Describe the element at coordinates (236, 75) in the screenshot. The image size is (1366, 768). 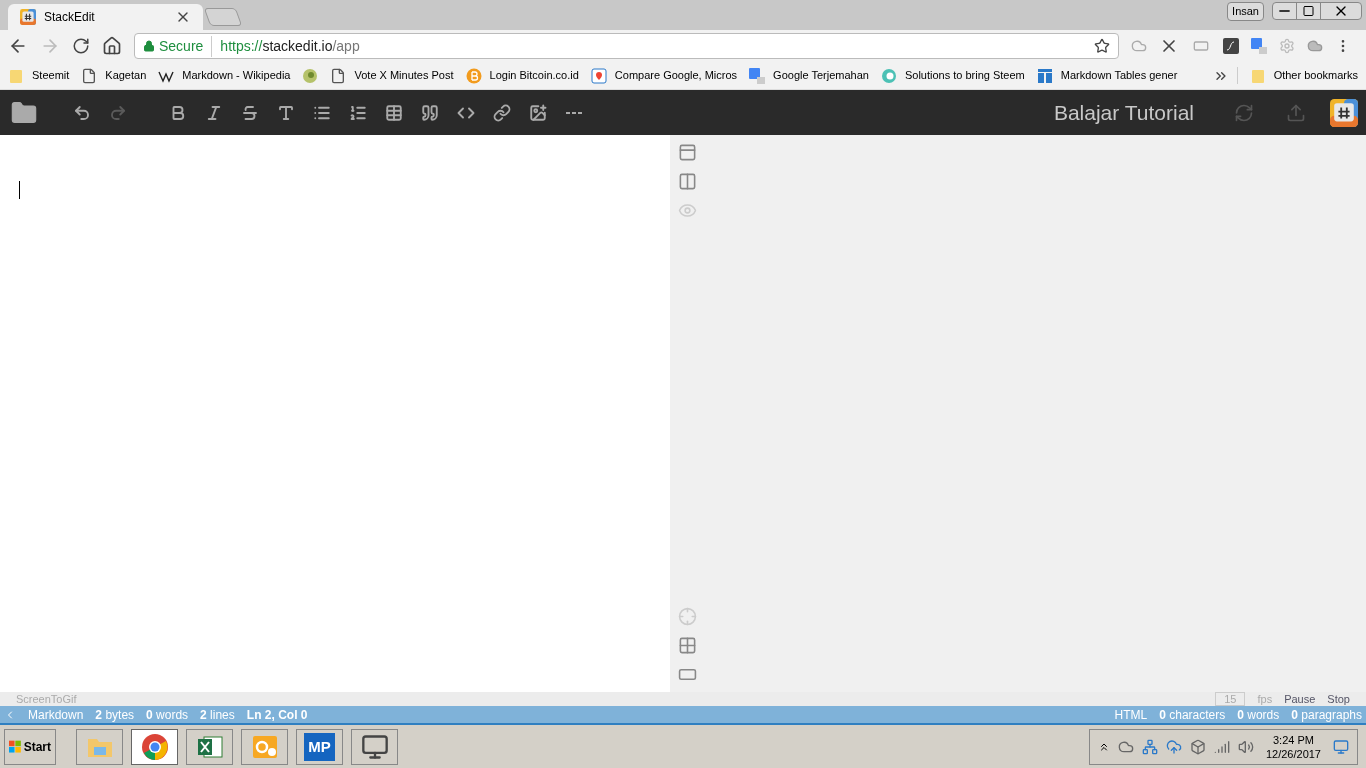
I see `bookmark-link: Markdown - Wikipedia` at that location.